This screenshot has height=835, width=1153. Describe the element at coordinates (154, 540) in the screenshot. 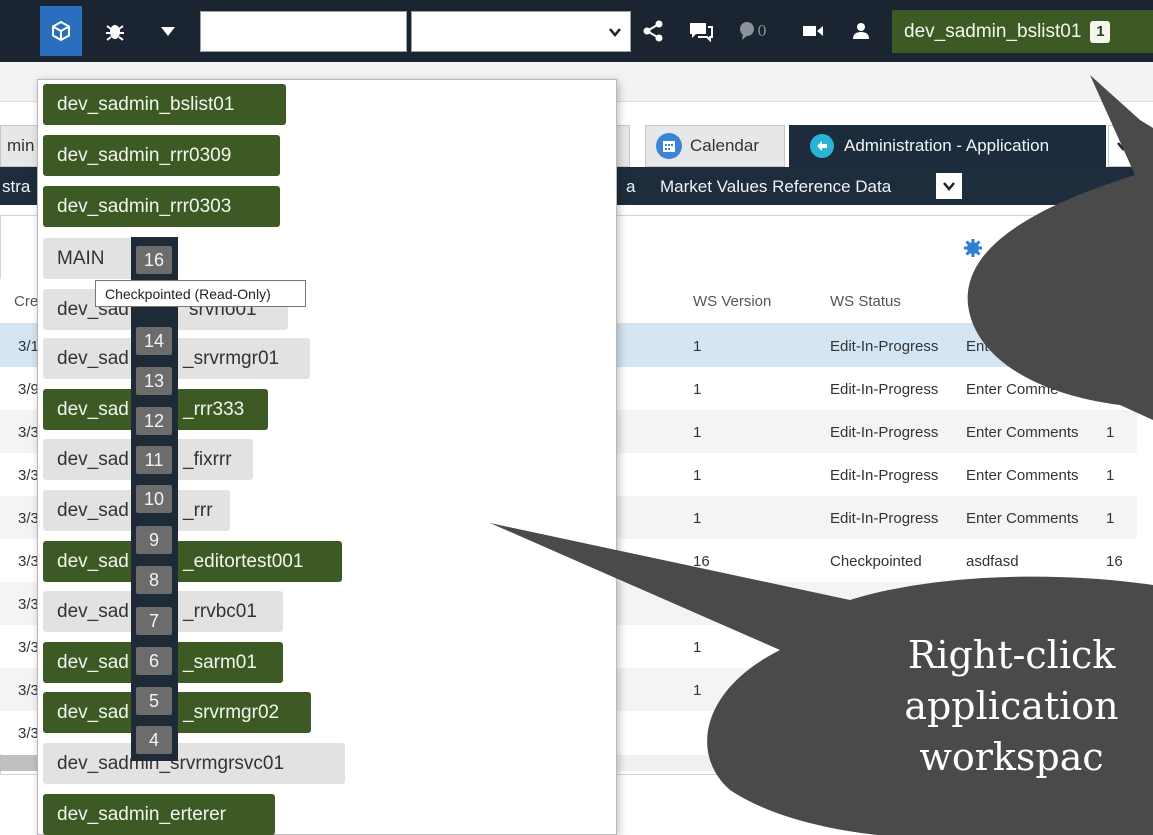

I see `version-badge: 9` at that location.